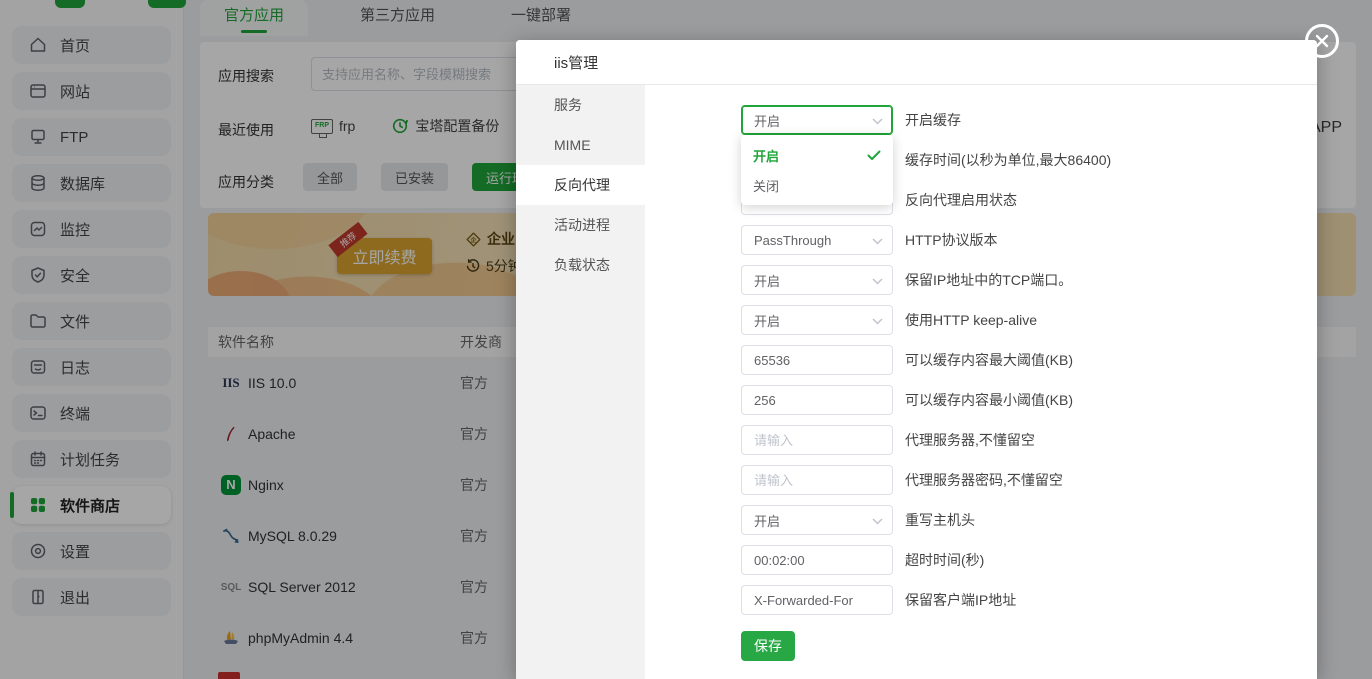 This screenshot has height=679, width=1372. What do you see at coordinates (916, 62) in the screenshot?
I see `modal-header: iis管理` at bounding box center [916, 62].